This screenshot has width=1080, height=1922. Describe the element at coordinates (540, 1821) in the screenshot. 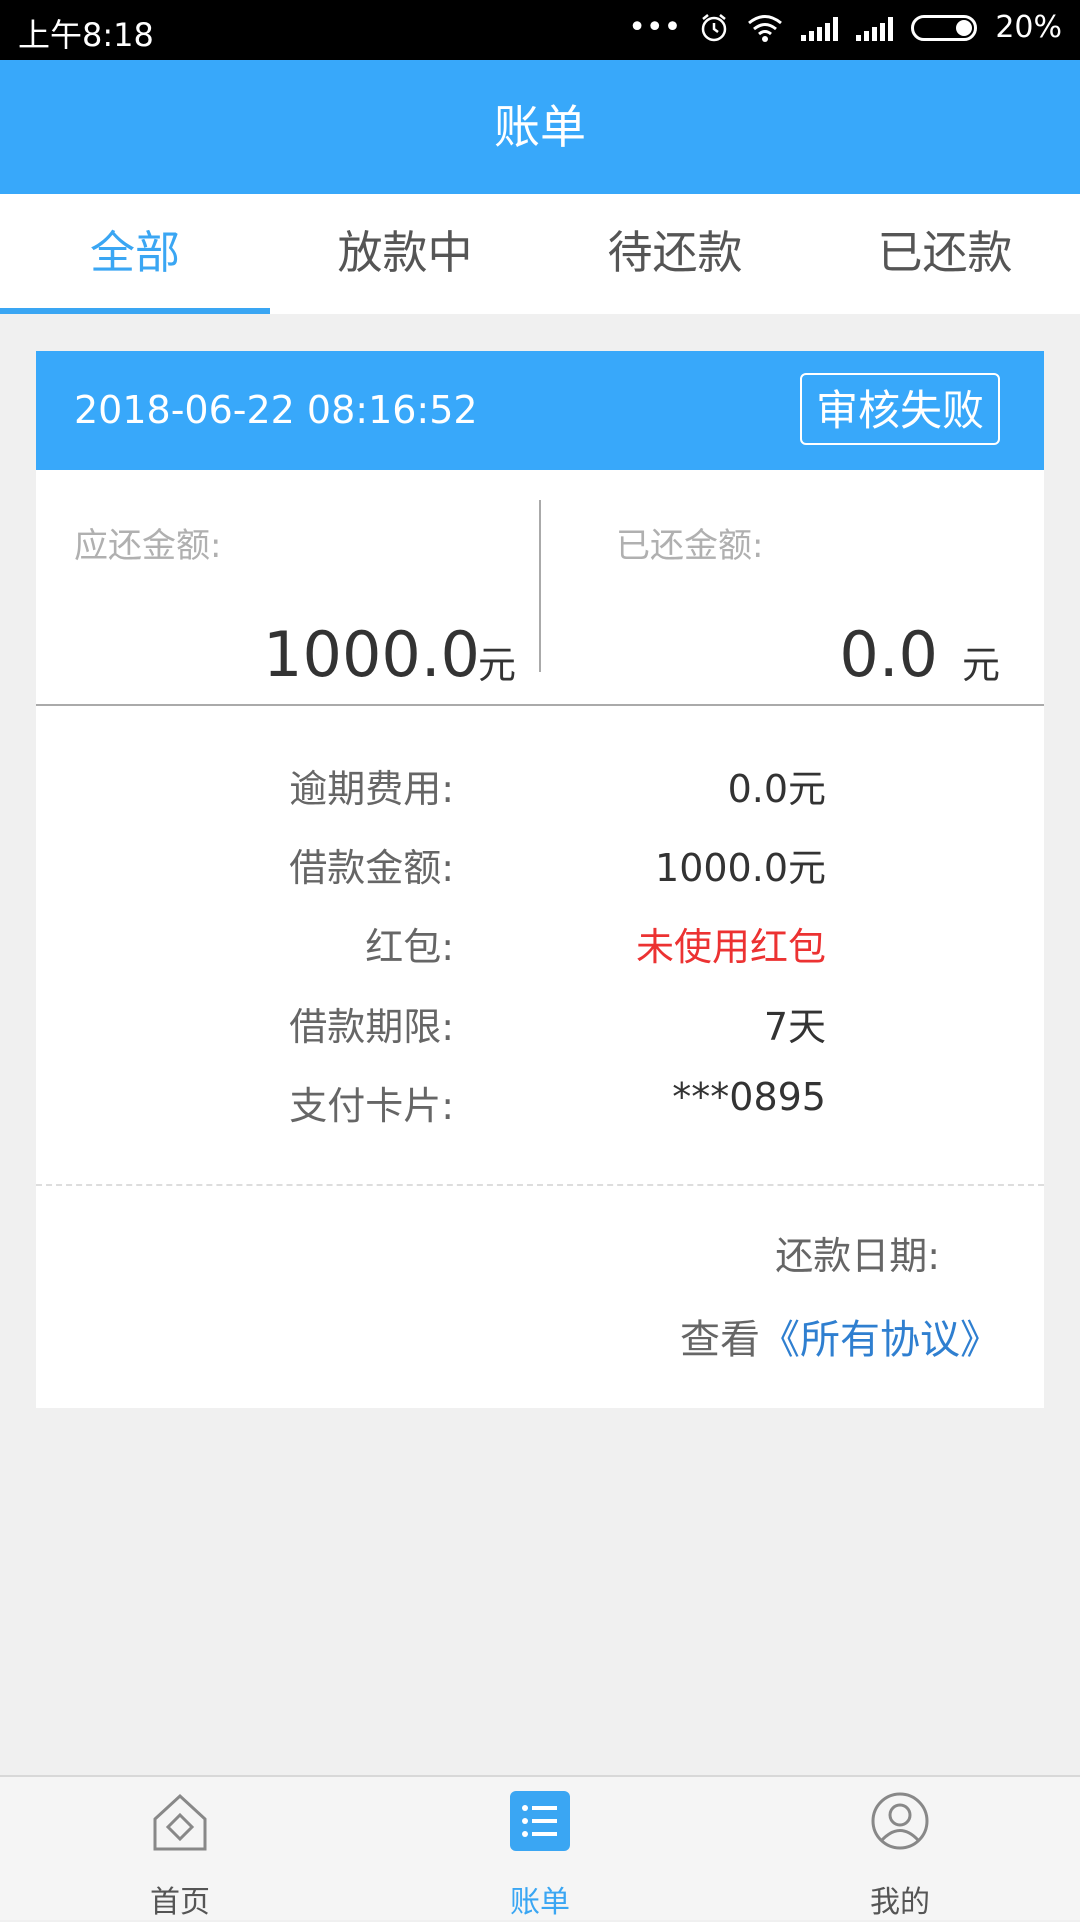

I see `bill-list-icon` at that location.